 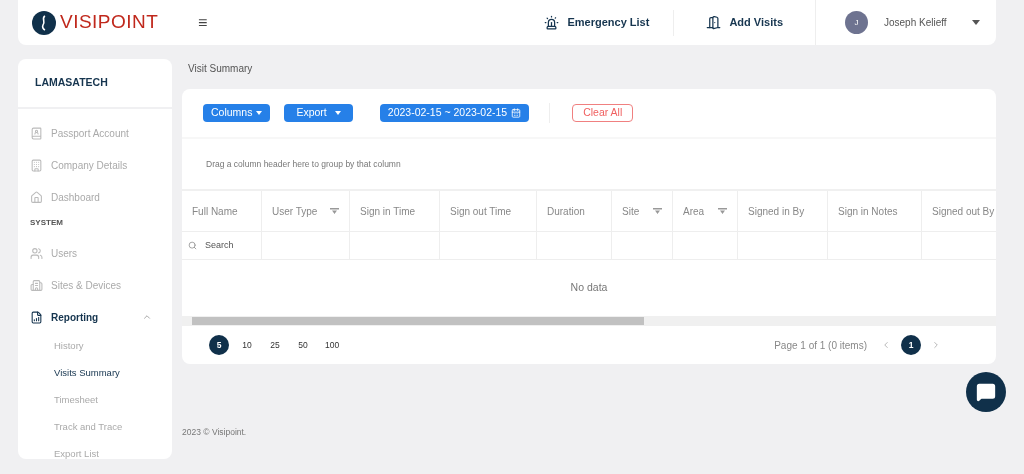 I want to click on column-header: Signed out By, so click(x=959, y=211).